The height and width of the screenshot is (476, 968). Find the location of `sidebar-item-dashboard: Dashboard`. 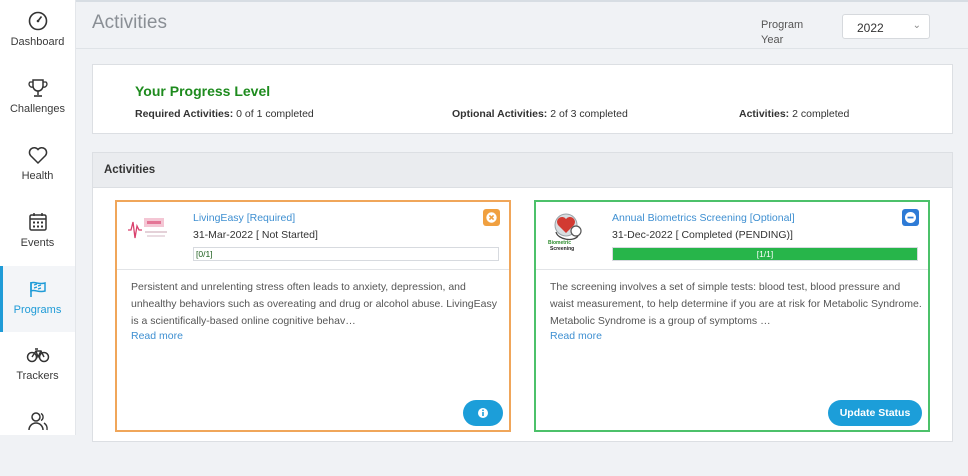

sidebar-item-dashboard: Dashboard is located at coordinates (37, 43).